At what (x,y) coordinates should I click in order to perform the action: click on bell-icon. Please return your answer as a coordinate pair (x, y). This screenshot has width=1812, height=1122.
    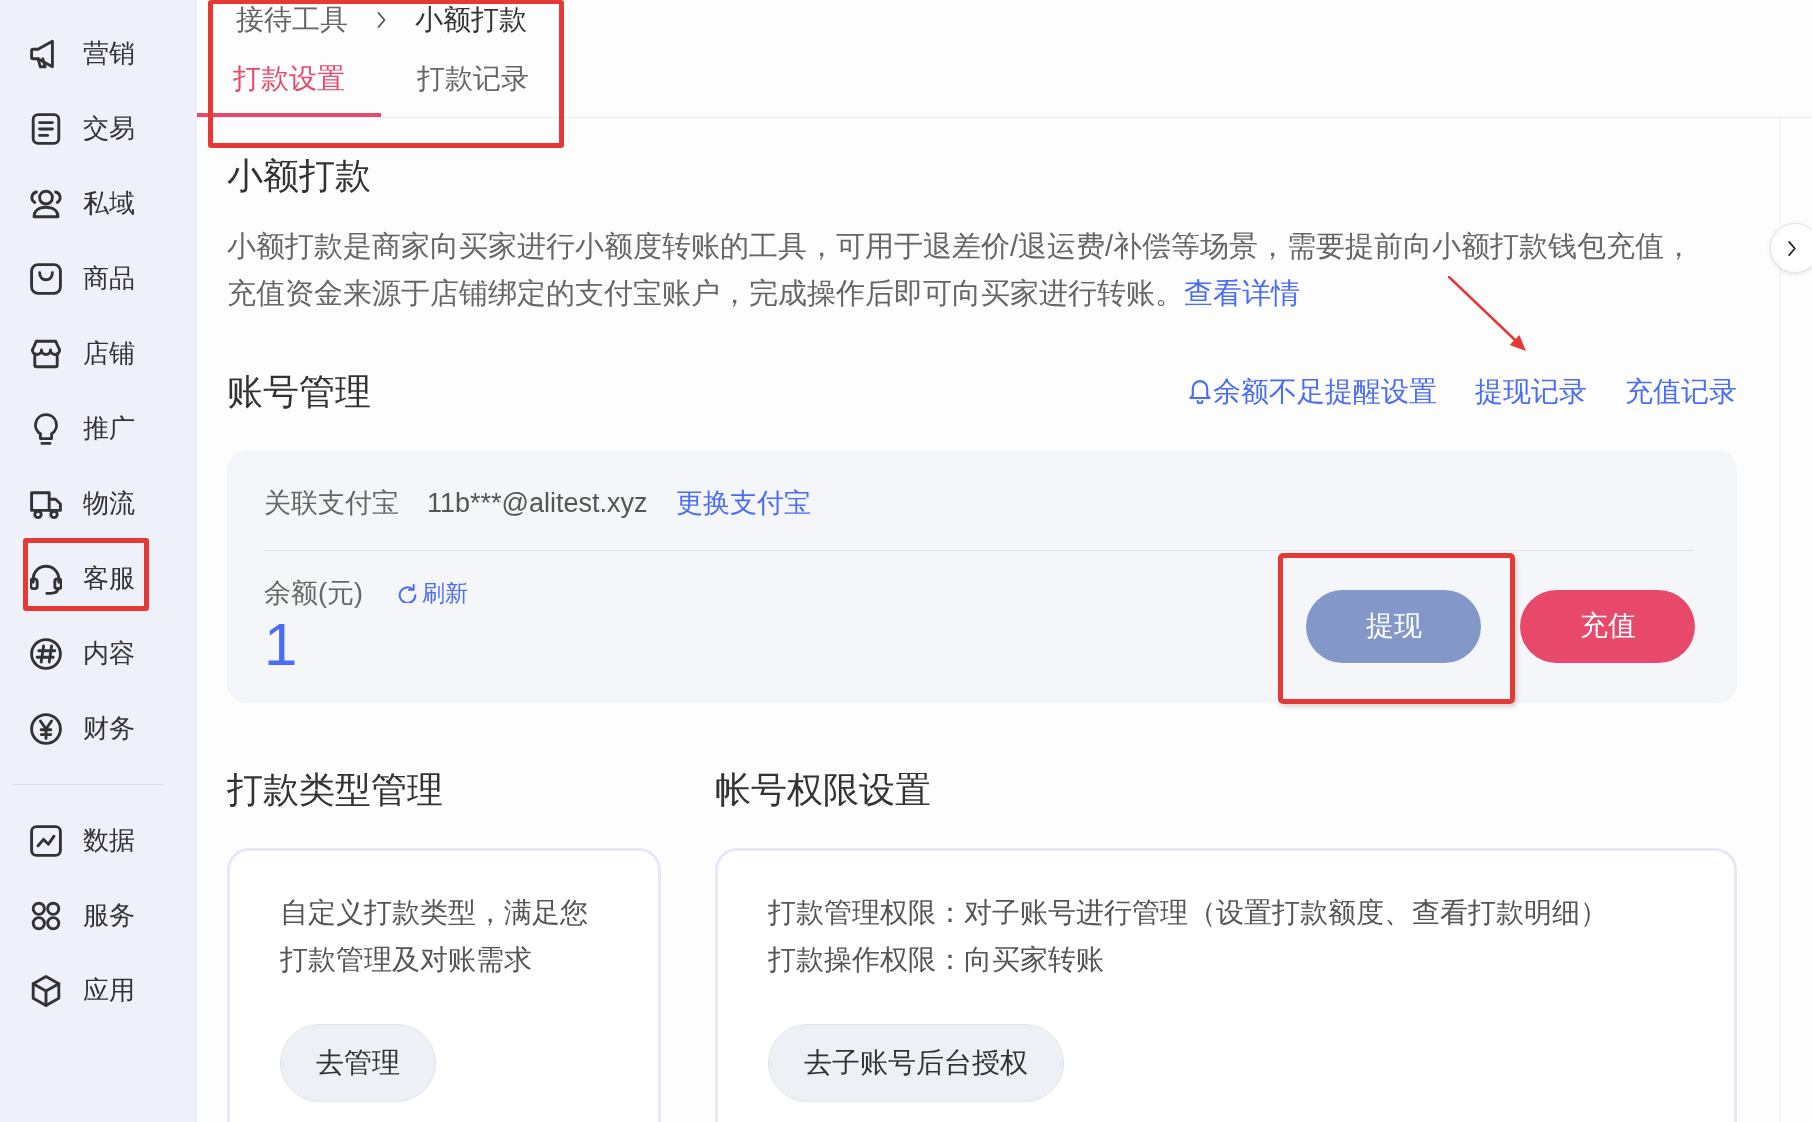
    Looking at the image, I should click on (1200, 392).